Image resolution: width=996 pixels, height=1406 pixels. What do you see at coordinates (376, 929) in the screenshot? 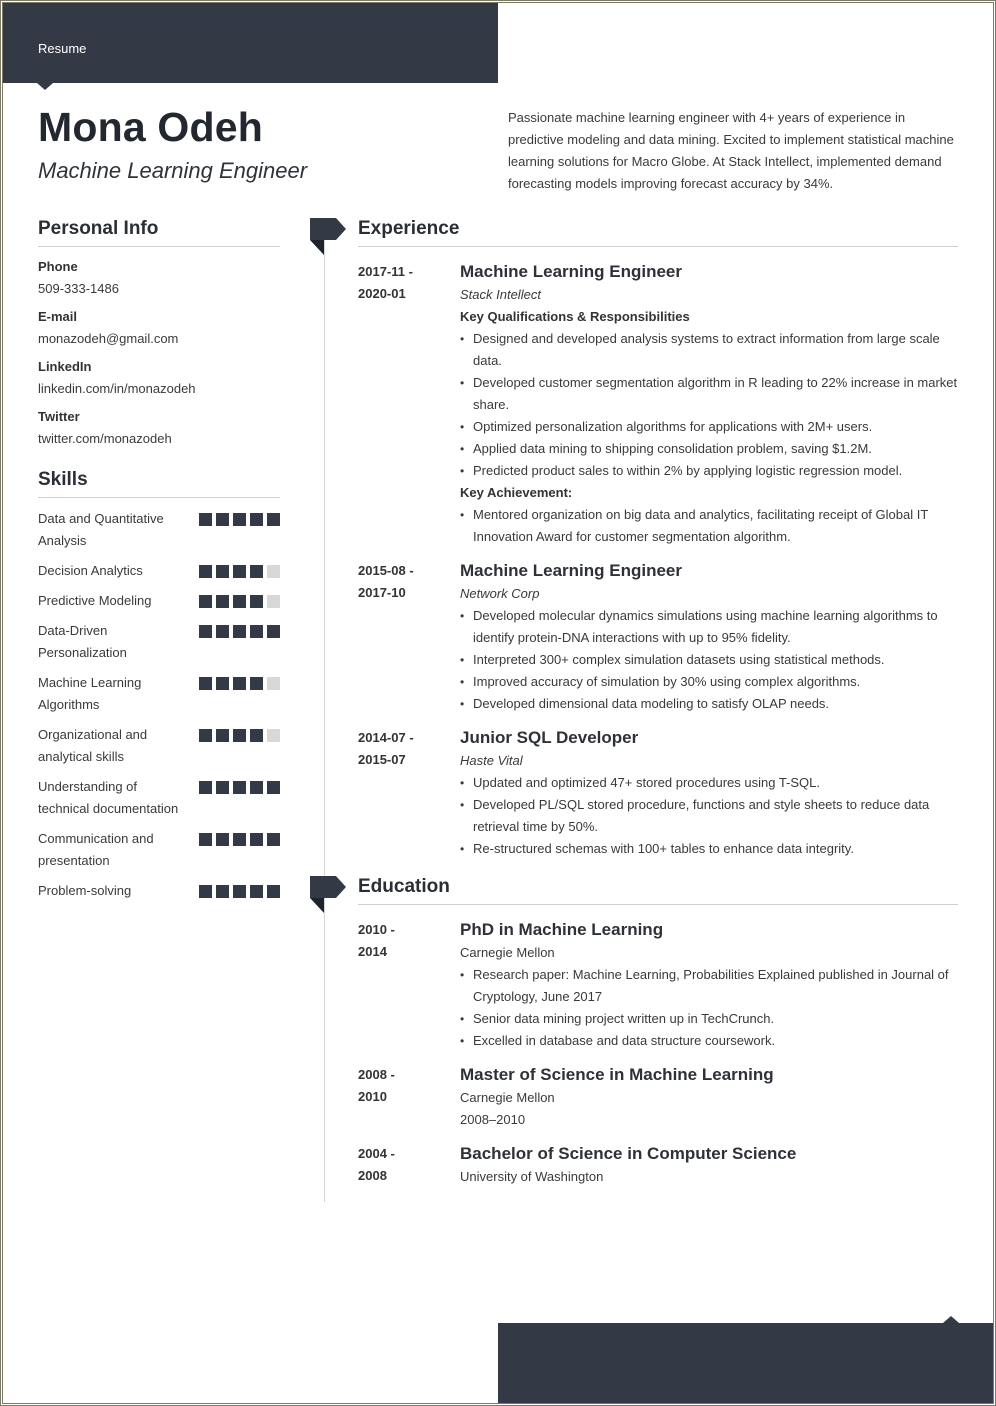
I see `date-start: 2010 -` at bounding box center [376, 929].